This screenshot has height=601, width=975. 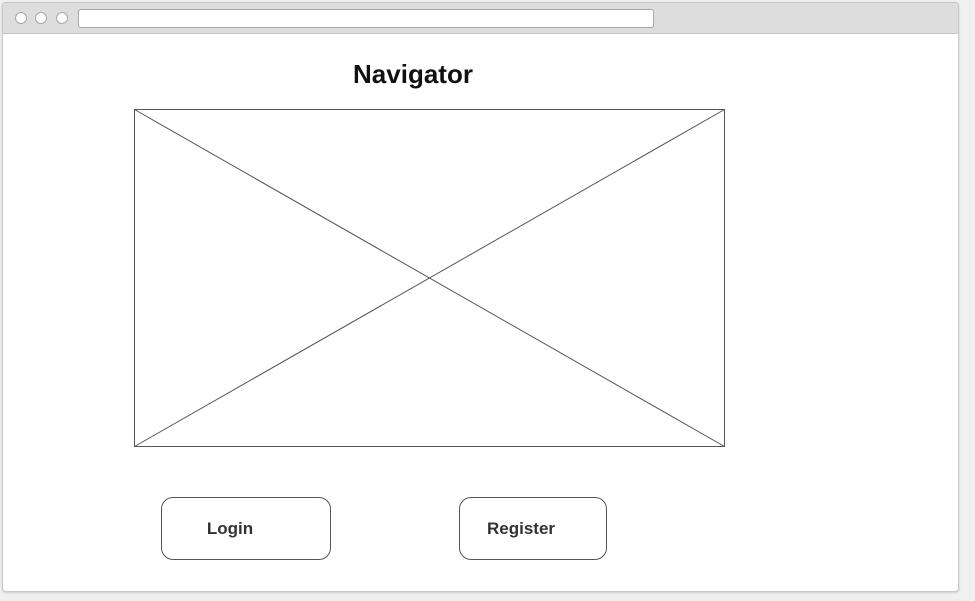 What do you see at coordinates (41, 18) in the screenshot?
I see `window-minimize-dot` at bounding box center [41, 18].